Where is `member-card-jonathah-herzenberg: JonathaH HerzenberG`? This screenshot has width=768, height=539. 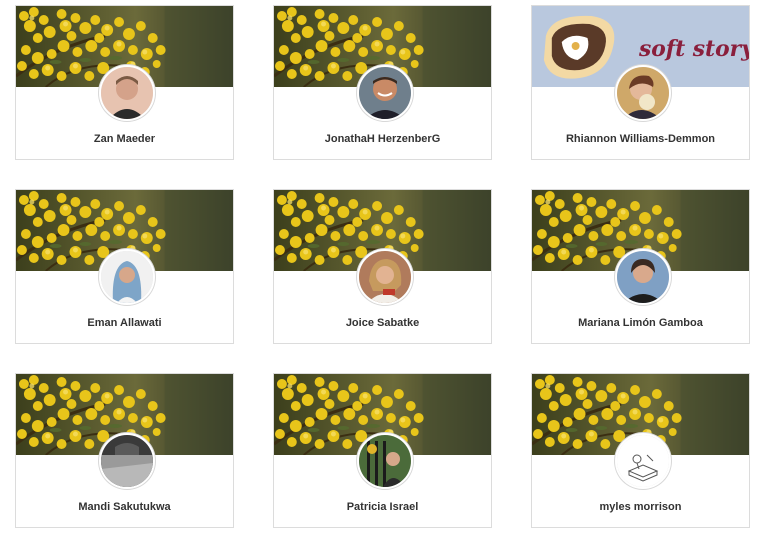
member-card-jonathah-herzenberg: JonathaH HerzenberG is located at coordinates (382, 82).